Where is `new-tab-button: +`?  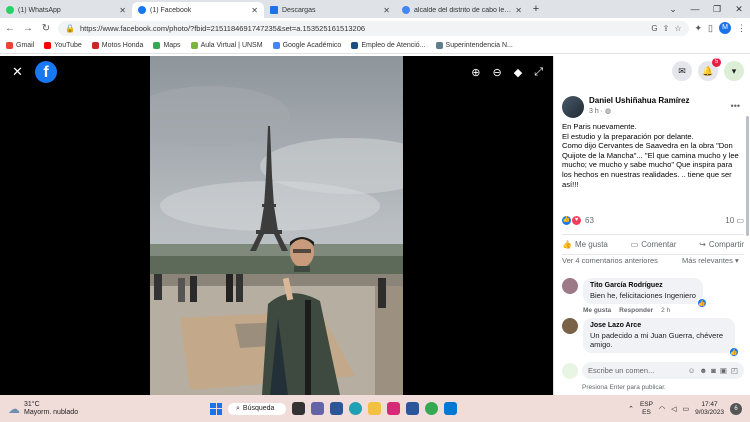
new-tab-button: + is located at coordinates (536, 9).